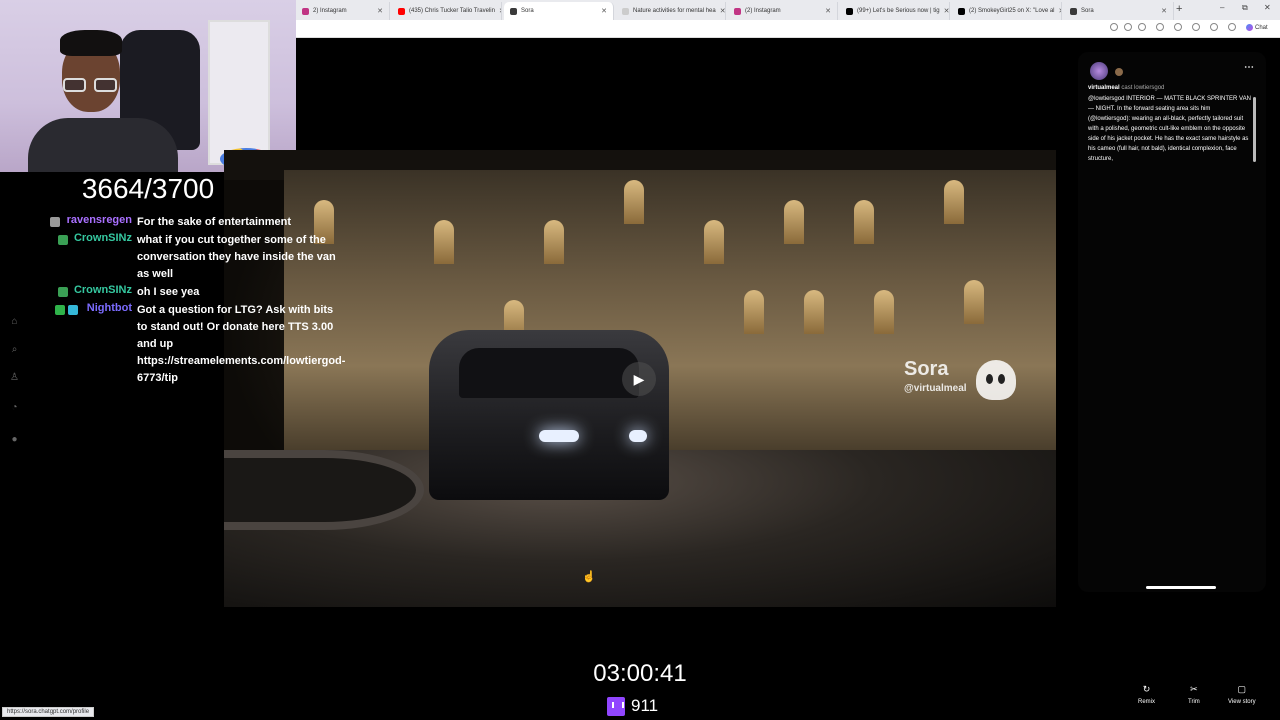 The height and width of the screenshot is (720, 1280). What do you see at coordinates (48, 712) in the screenshot?
I see `status-bar-url: https://sora.chatgpt.com/profile` at bounding box center [48, 712].